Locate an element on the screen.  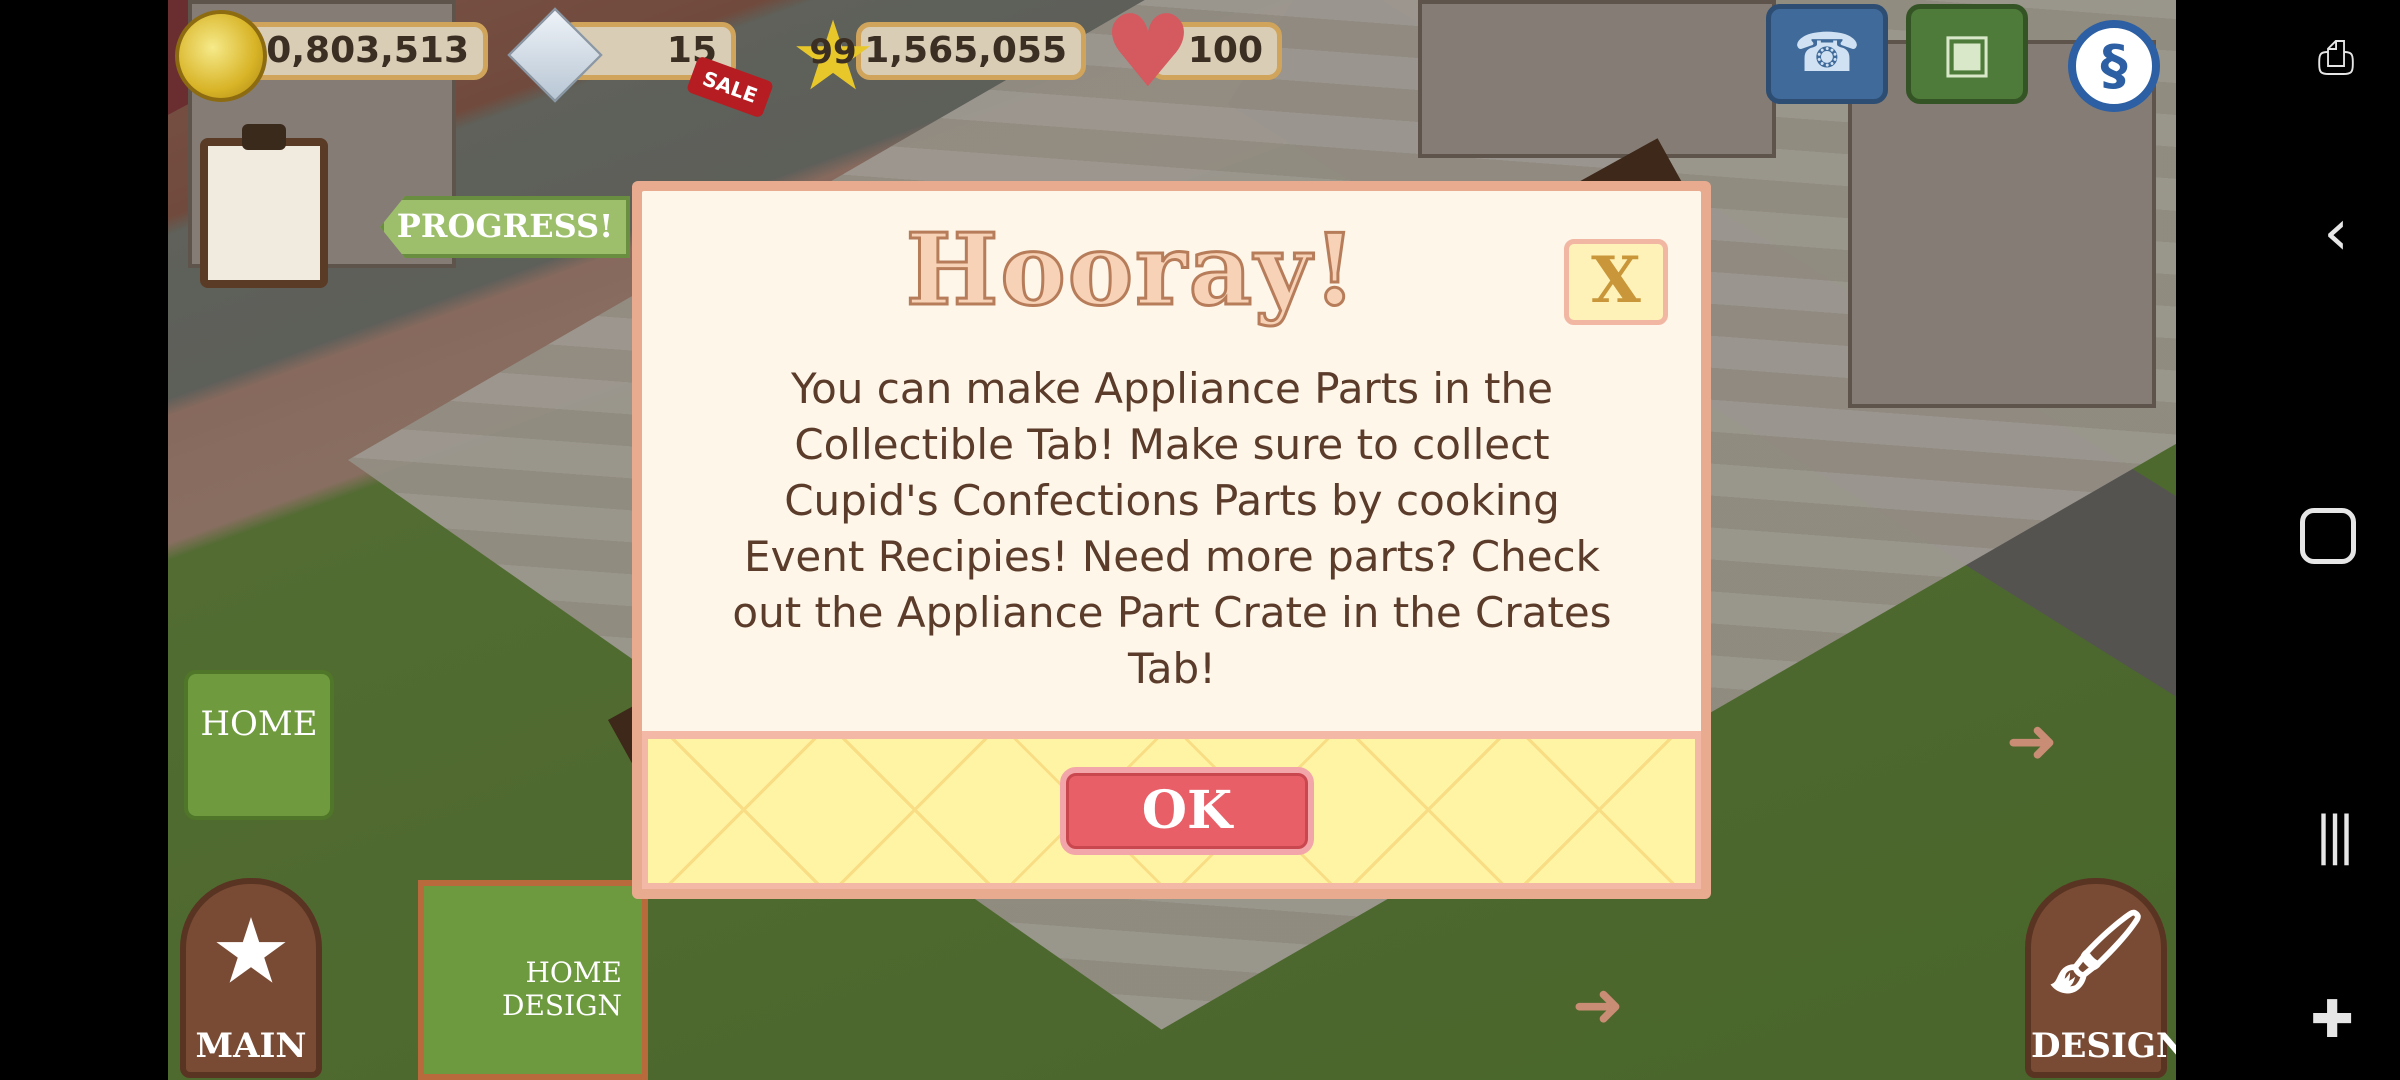
book-star-icon: ★ is located at coordinates (251, 951).